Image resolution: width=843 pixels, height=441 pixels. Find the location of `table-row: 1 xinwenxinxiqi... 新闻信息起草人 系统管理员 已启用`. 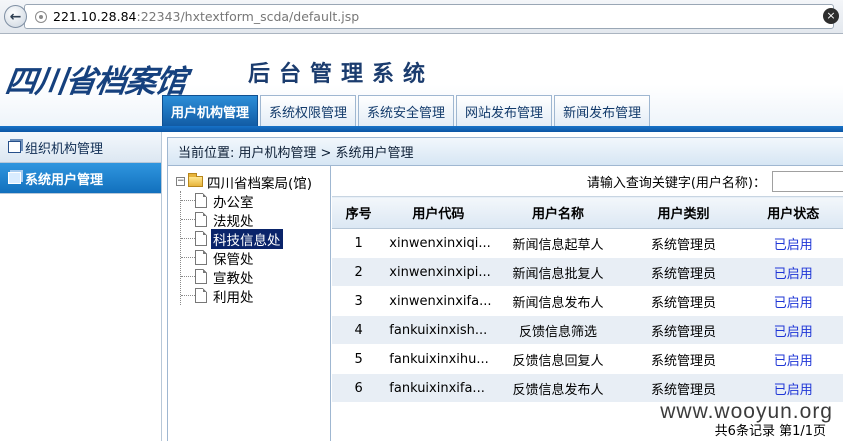

table-row: 1 xinwenxinxiqi... 新闻信息起草人 系统管理员 已启用 is located at coordinates (587, 243).